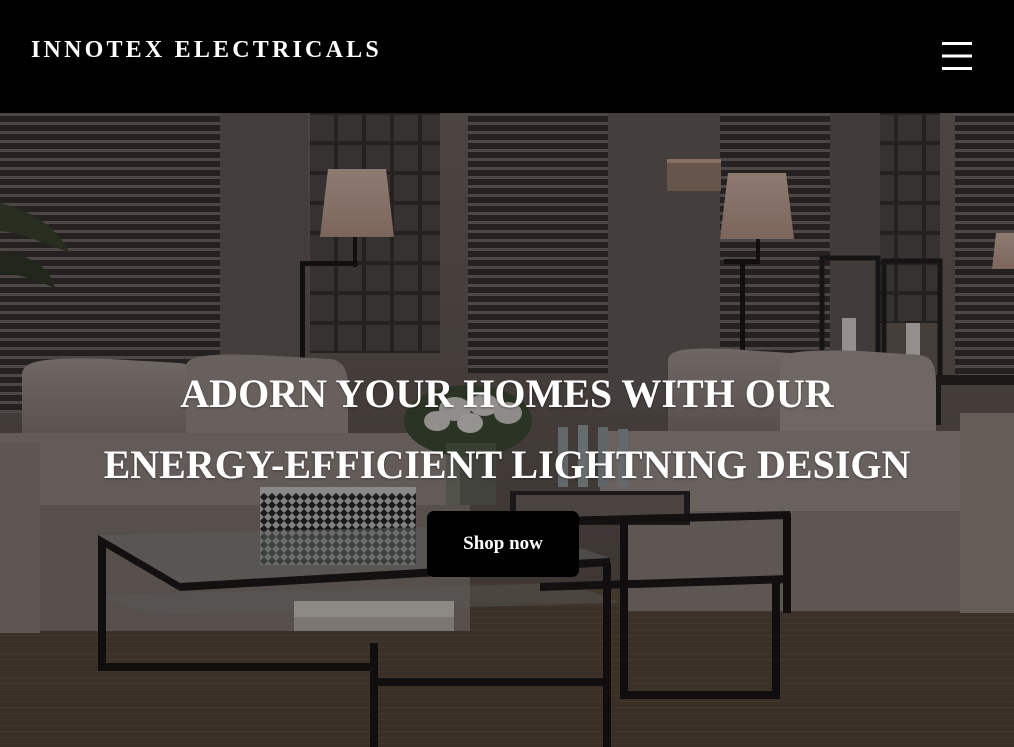  What do you see at coordinates (503, 544) in the screenshot?
I see `shop-now-button: Shop now` at bounding box center [503, 544].